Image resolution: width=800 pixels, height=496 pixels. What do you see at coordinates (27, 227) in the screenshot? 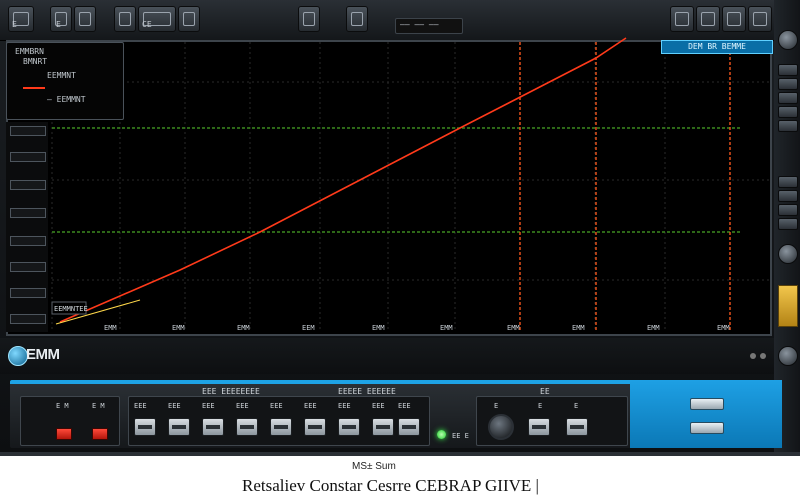
I see `left-axis-strip` at bounding box center [27, 227].